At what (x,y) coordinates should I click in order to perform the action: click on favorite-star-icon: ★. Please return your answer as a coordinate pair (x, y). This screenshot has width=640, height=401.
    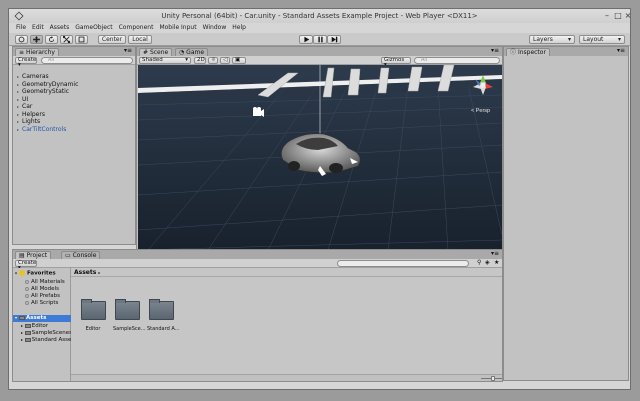
    Looking at the image, I should click on (496, 262).